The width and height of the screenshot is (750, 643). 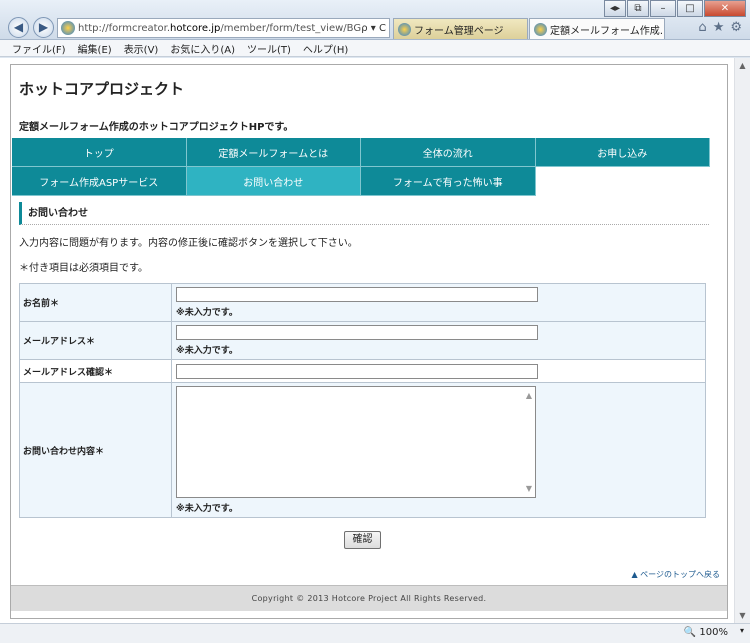 I want to click on confirm-button: 確認, so click(x=362, y=540).